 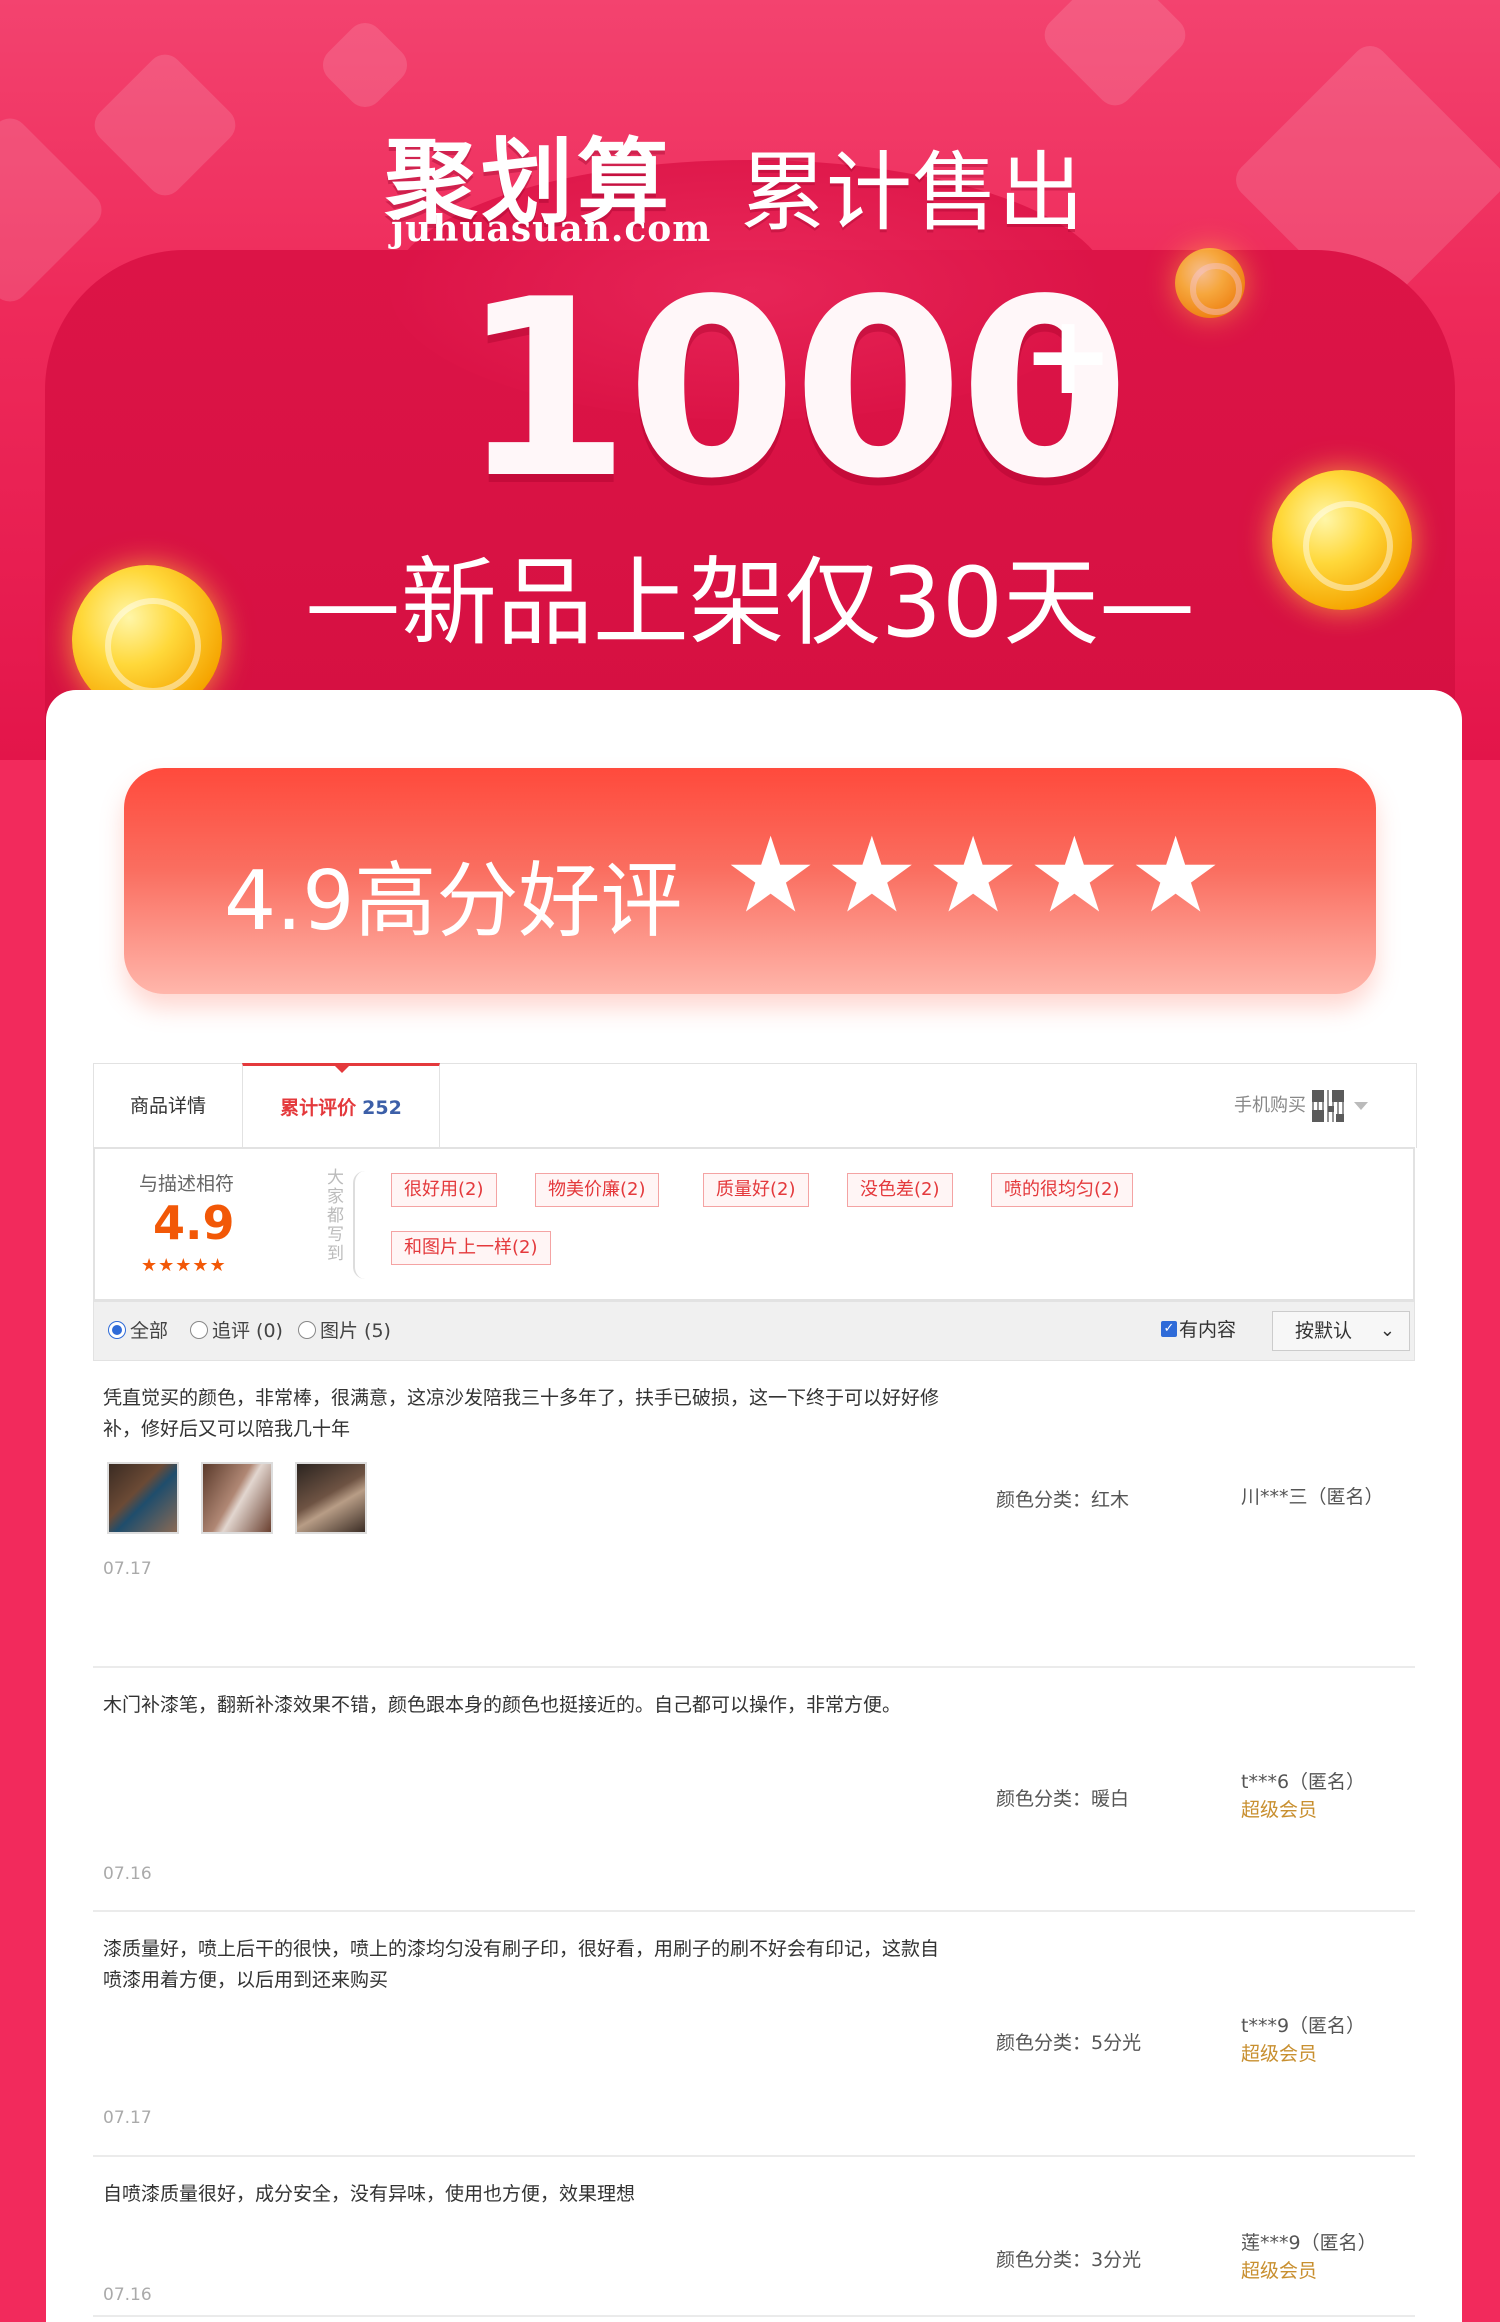 I want to click on chevron-down-icon: ⌄, so click(x=1387, y=1330).